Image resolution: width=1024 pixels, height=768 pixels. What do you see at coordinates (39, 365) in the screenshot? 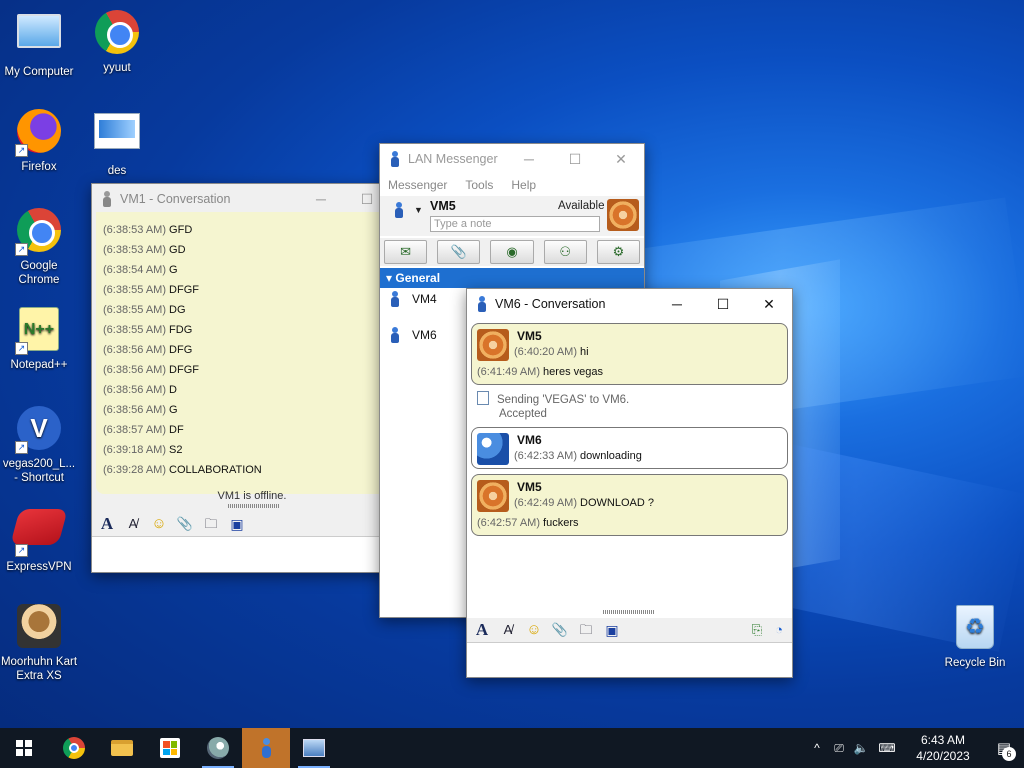
I see `desktop-icon-label: Notepad++` at bounding box center [39, 365].